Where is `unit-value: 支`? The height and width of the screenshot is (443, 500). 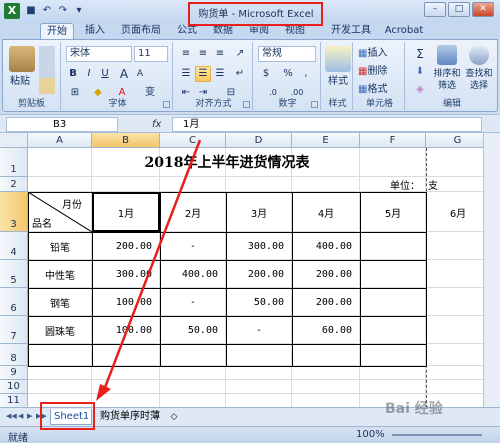
unit-value: 支 is located at coordinates (438, 184).